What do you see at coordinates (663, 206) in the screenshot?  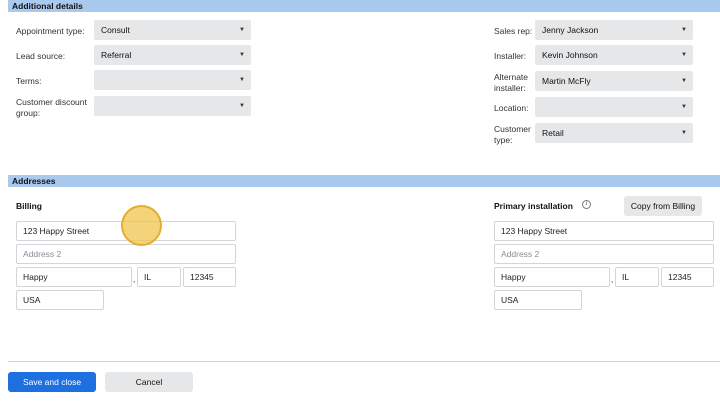 I see `copy-from-billing-button: Copy from Billing` at bounding box center [663, 206].